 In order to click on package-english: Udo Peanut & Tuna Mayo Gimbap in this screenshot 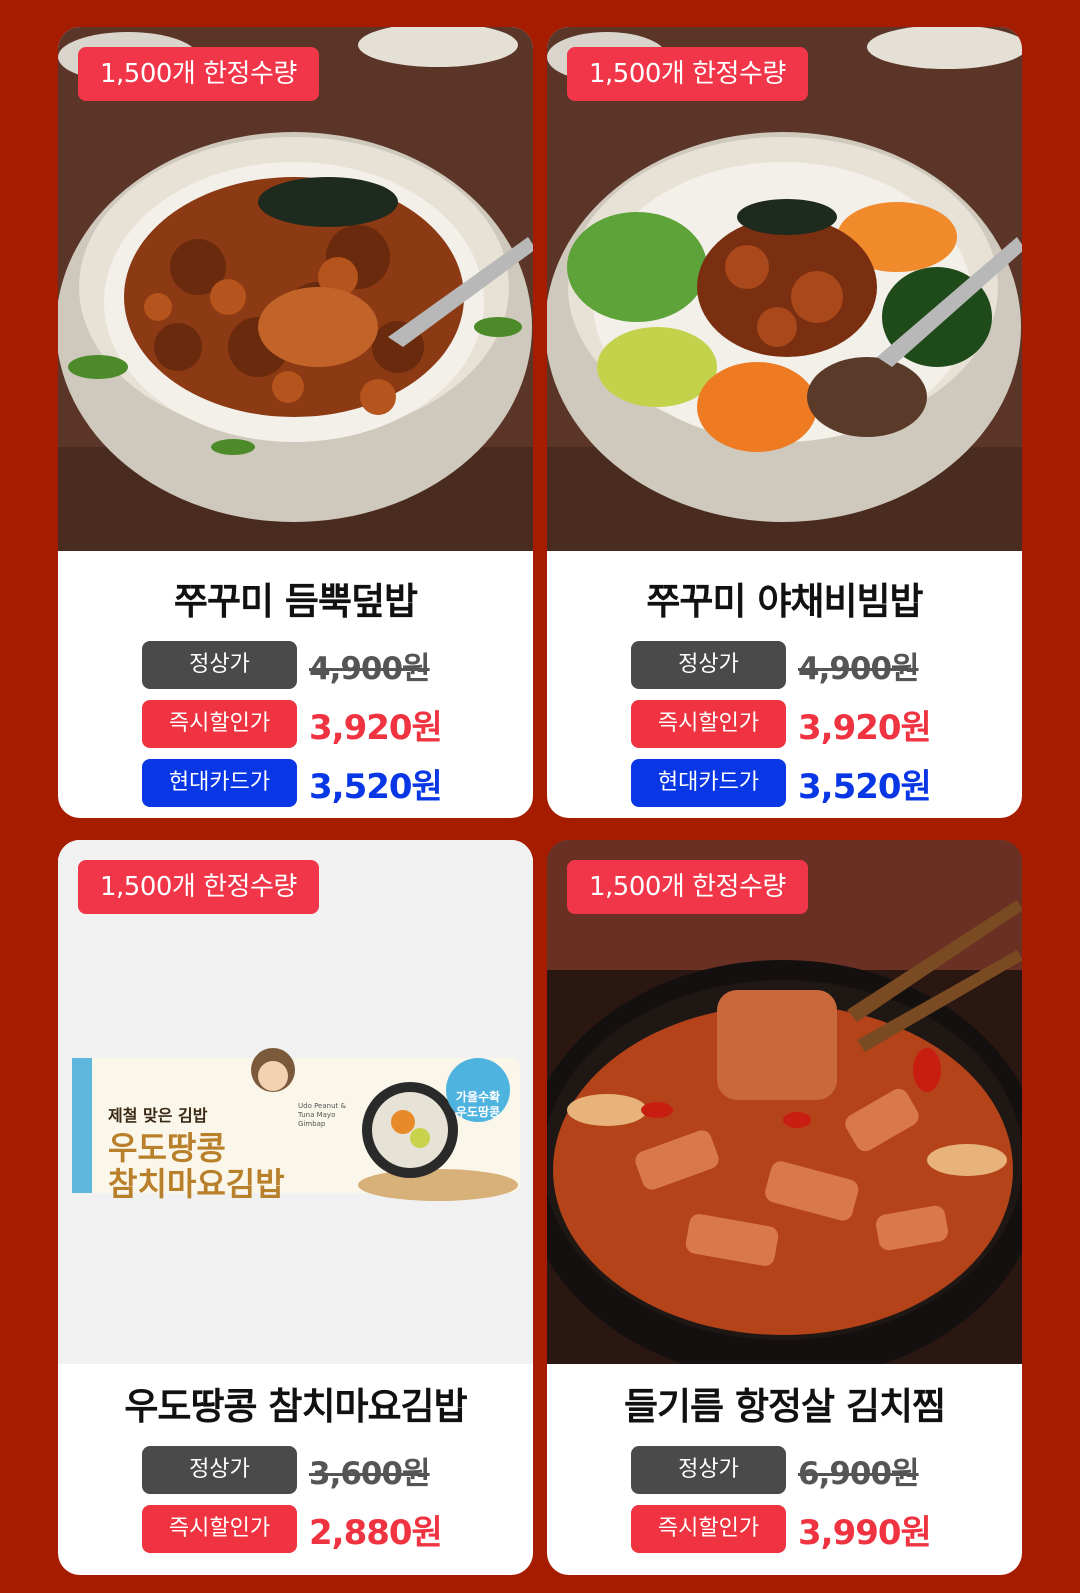, I will do `click(322, 1115)`.